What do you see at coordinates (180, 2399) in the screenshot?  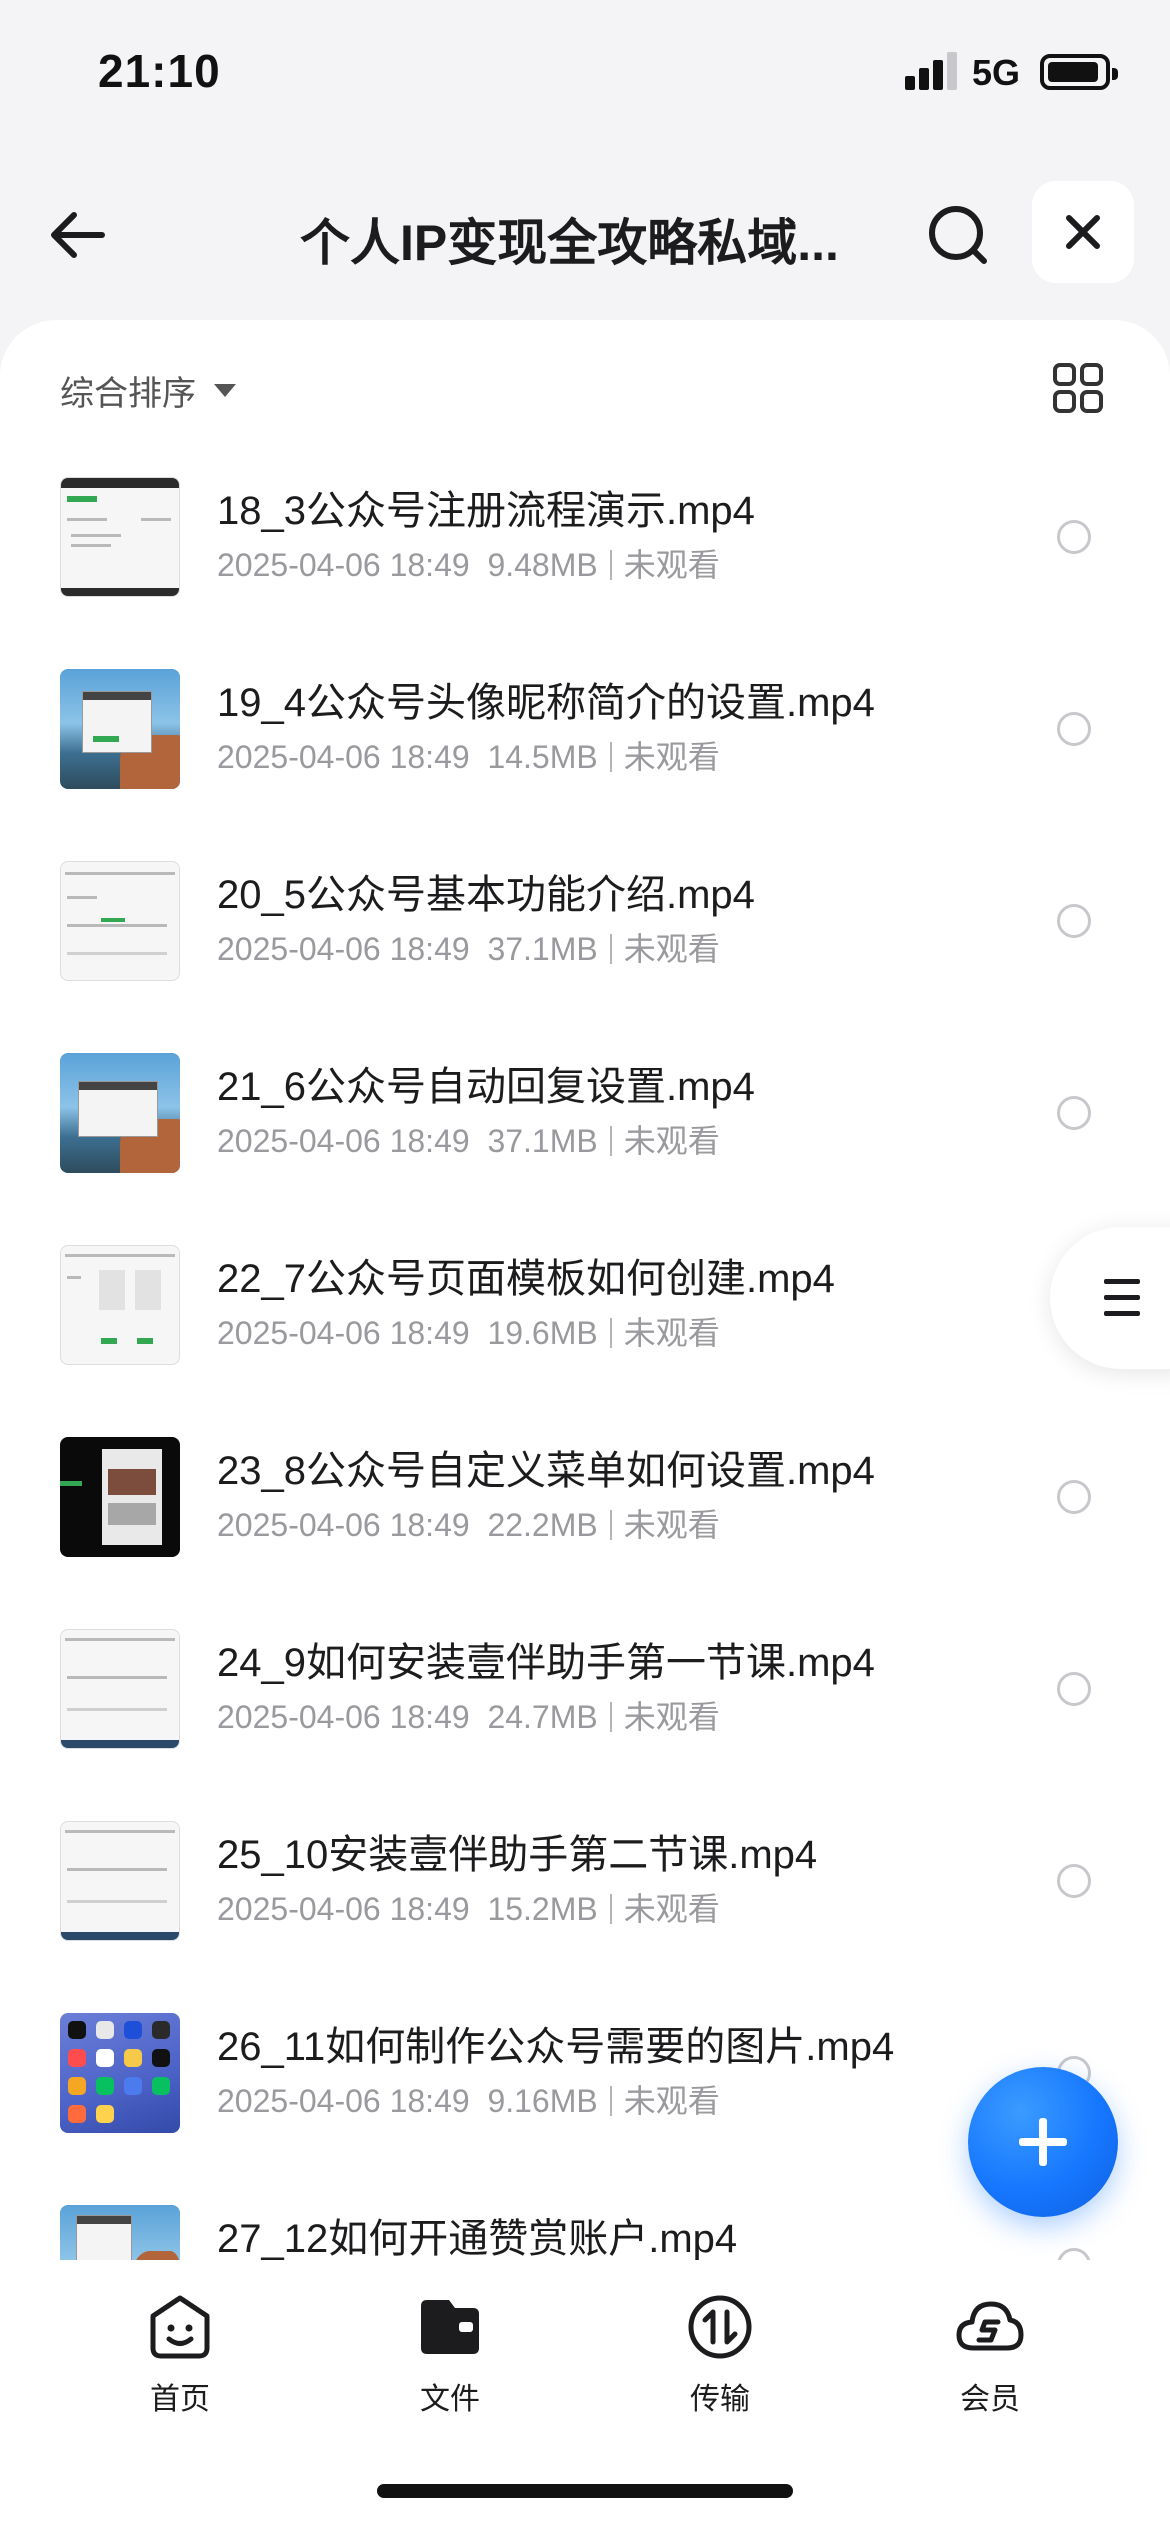 I see `tab-label: 首页` at bounding box center [180, 2399].